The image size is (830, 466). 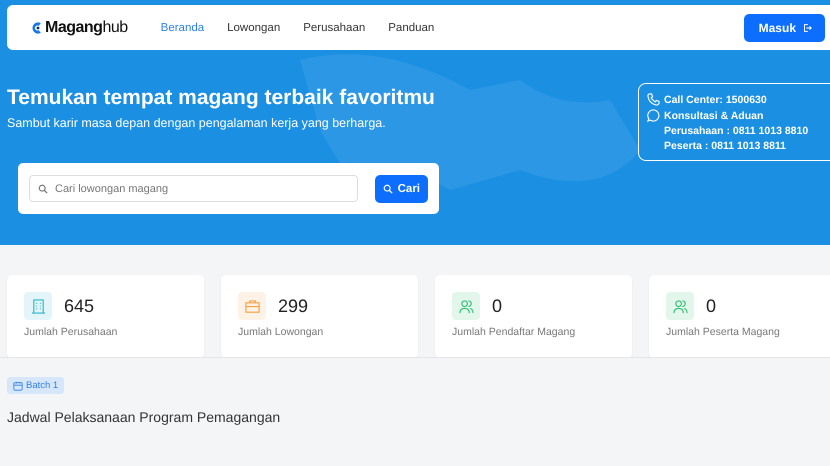 What do you see at coordinates (18, 385) in the screenshot?
I see `calendar-icon` at bounding box center [18, 385].